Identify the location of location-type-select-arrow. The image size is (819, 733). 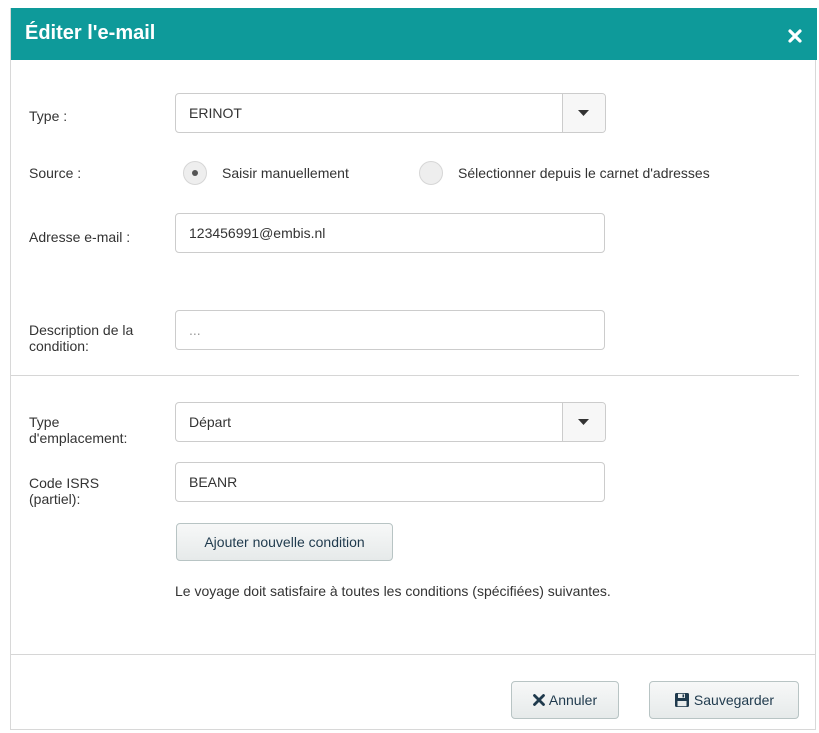
(583, 422).